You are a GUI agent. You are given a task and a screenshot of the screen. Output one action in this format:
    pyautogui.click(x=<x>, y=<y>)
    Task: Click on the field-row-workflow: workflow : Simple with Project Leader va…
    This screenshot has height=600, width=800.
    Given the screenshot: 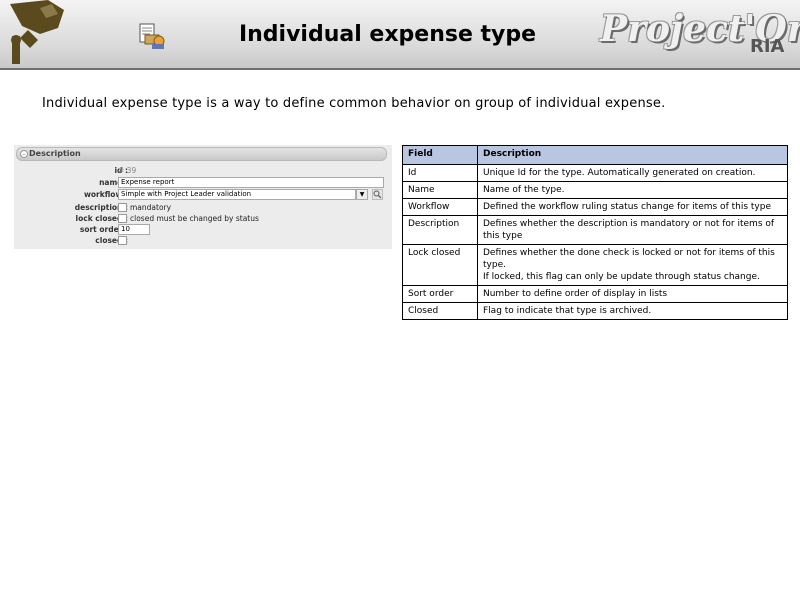 What is the action you would take?
    pyautogui.click(x=203, y=194)
    